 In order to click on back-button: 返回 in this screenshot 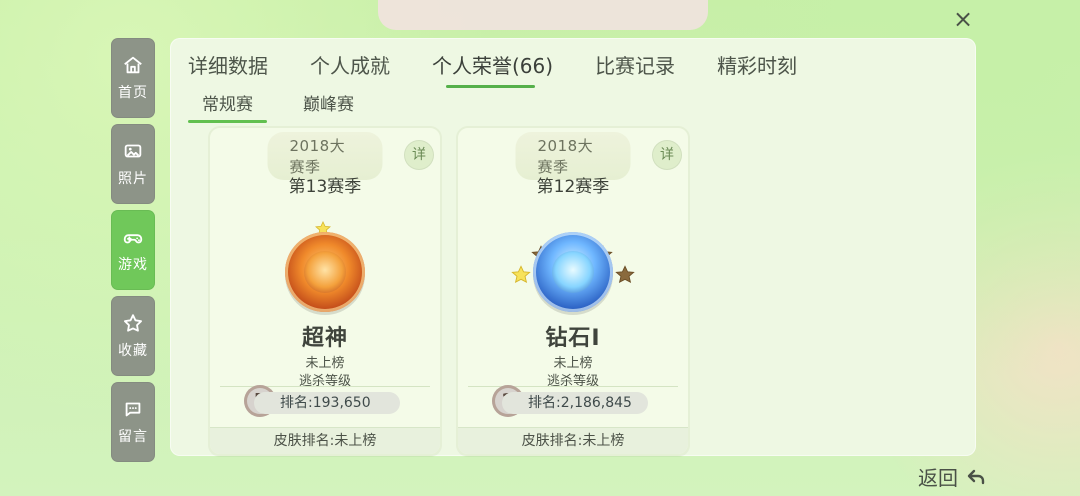, I will do `click(953, 476)`.